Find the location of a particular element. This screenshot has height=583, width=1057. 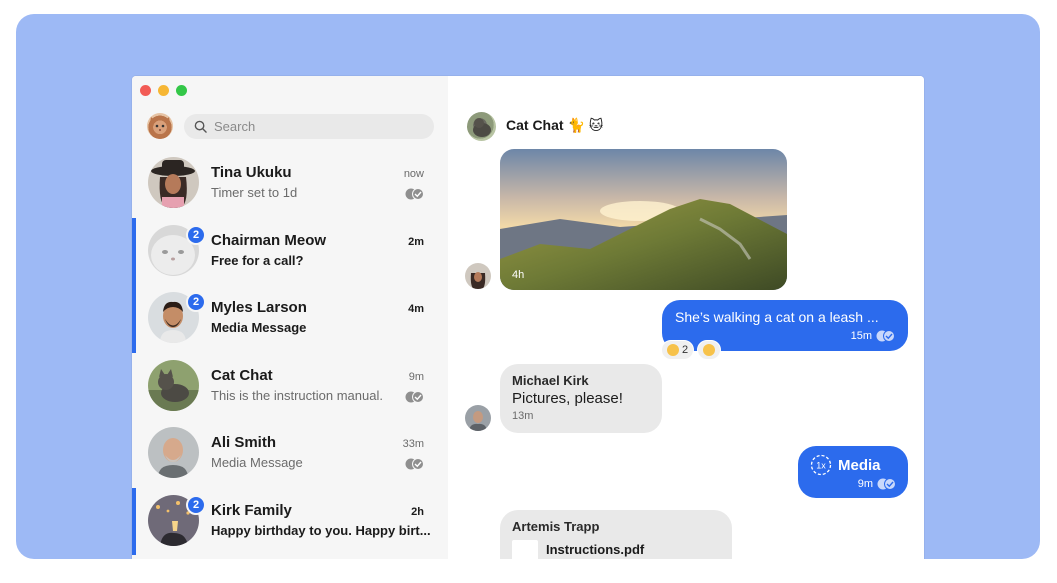

surprised-emoji-icon is located at coordinates (709, 350).